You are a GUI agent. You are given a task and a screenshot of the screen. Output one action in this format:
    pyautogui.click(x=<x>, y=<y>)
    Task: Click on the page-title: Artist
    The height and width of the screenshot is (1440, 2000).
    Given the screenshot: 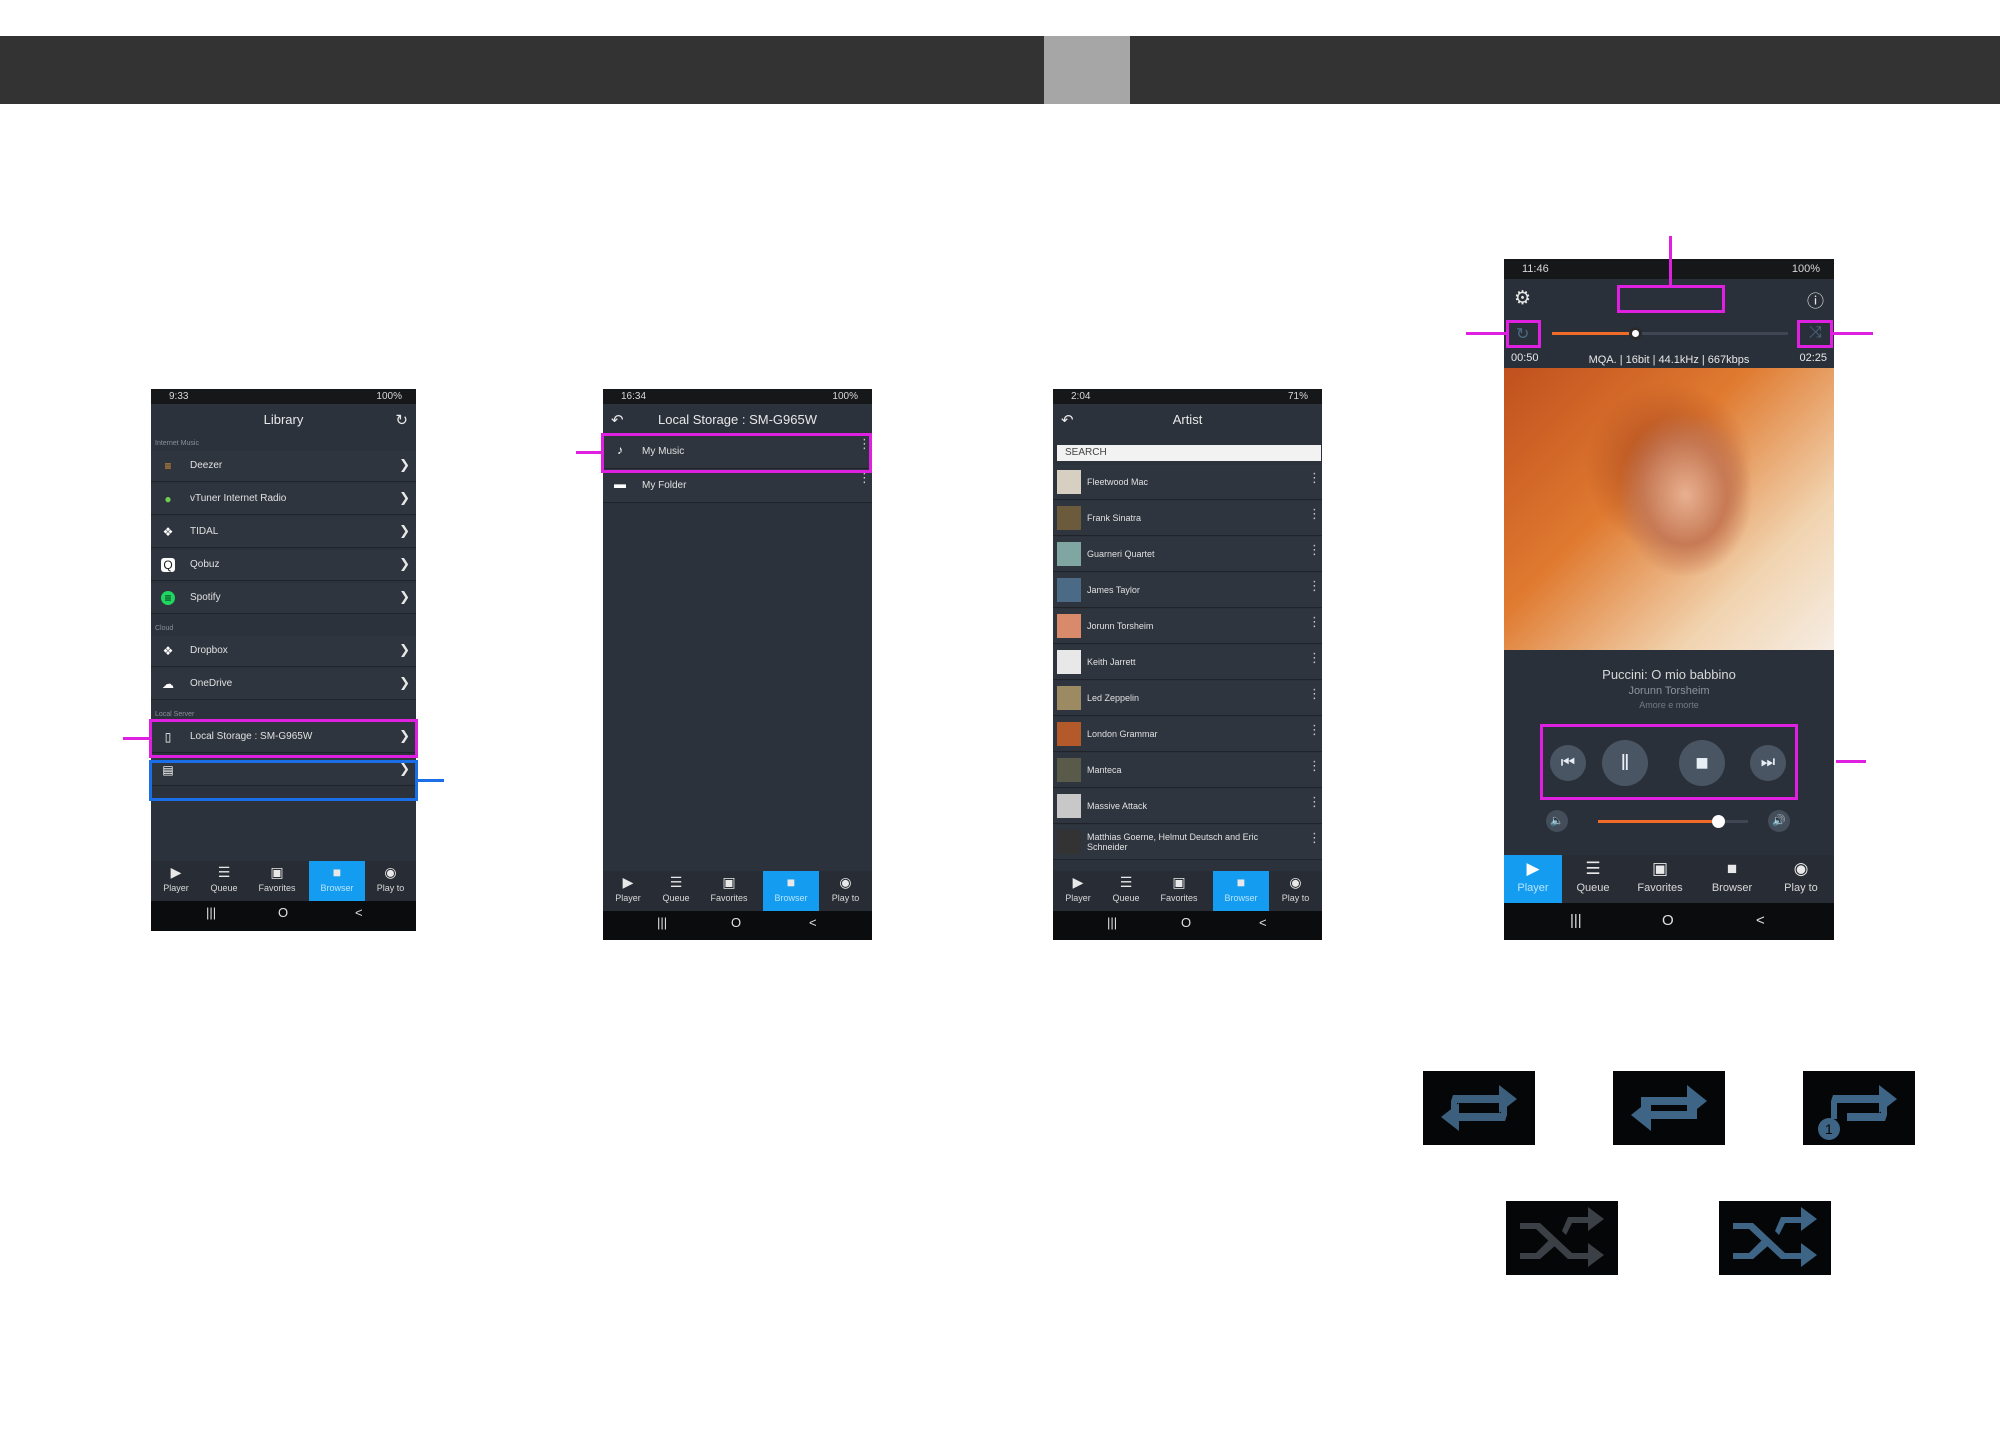 What is the action you would take?
    pyautogui.click(x=1187, y=419)
    